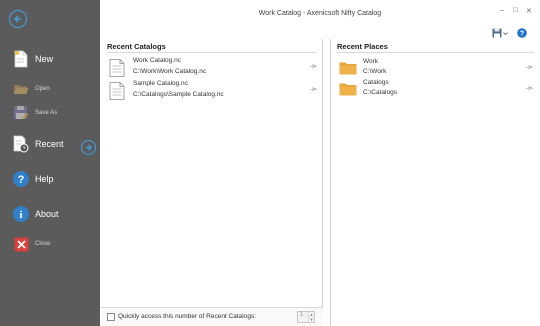 Image resolution: width=540 pixels, height=326 pixels. What do you see at coordinates (306, 317) in the screenshot?
I see `recent-count-stepper: 1 ▲ ▼` at bounding box center [306, 317].